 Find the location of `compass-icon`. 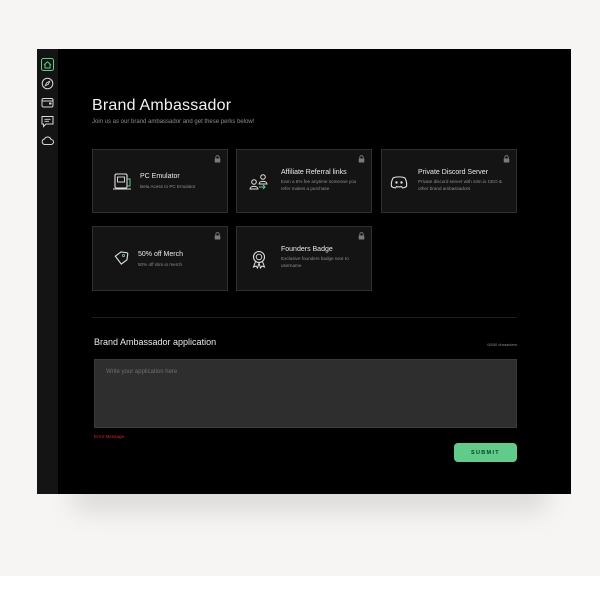

compass-icon is located at coordinates (47, 83).